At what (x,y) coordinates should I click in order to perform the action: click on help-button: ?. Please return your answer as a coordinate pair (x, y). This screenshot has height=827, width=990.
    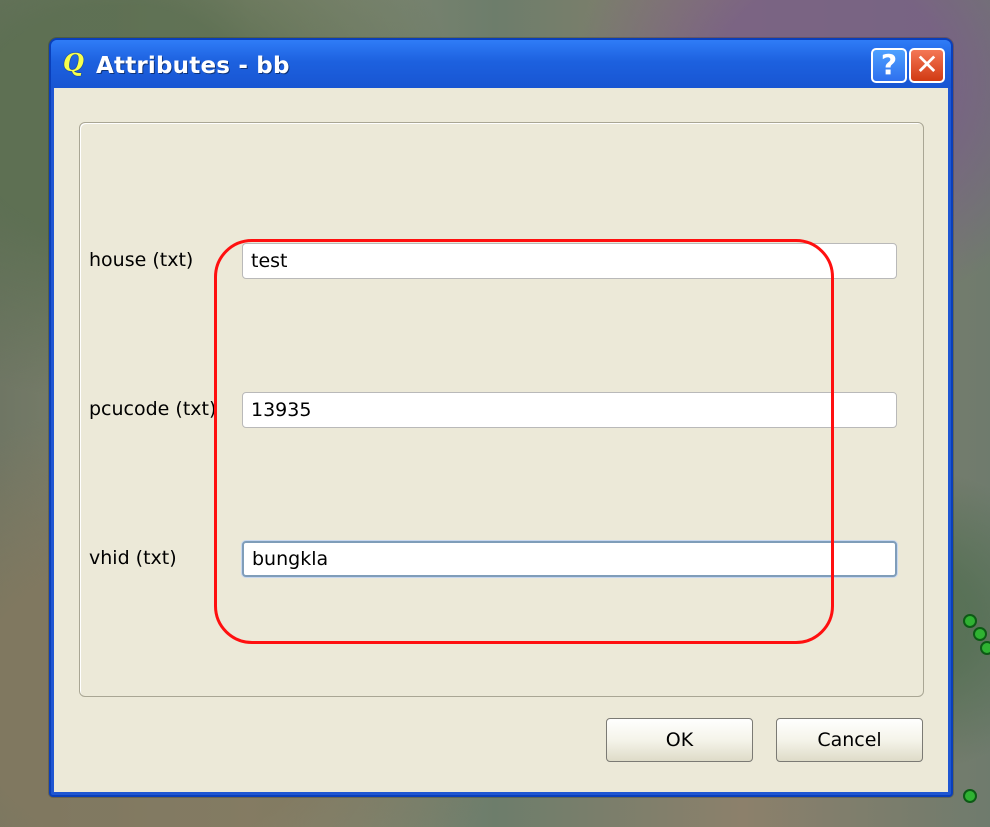
    Looking at the image, I should click on (889, 65).